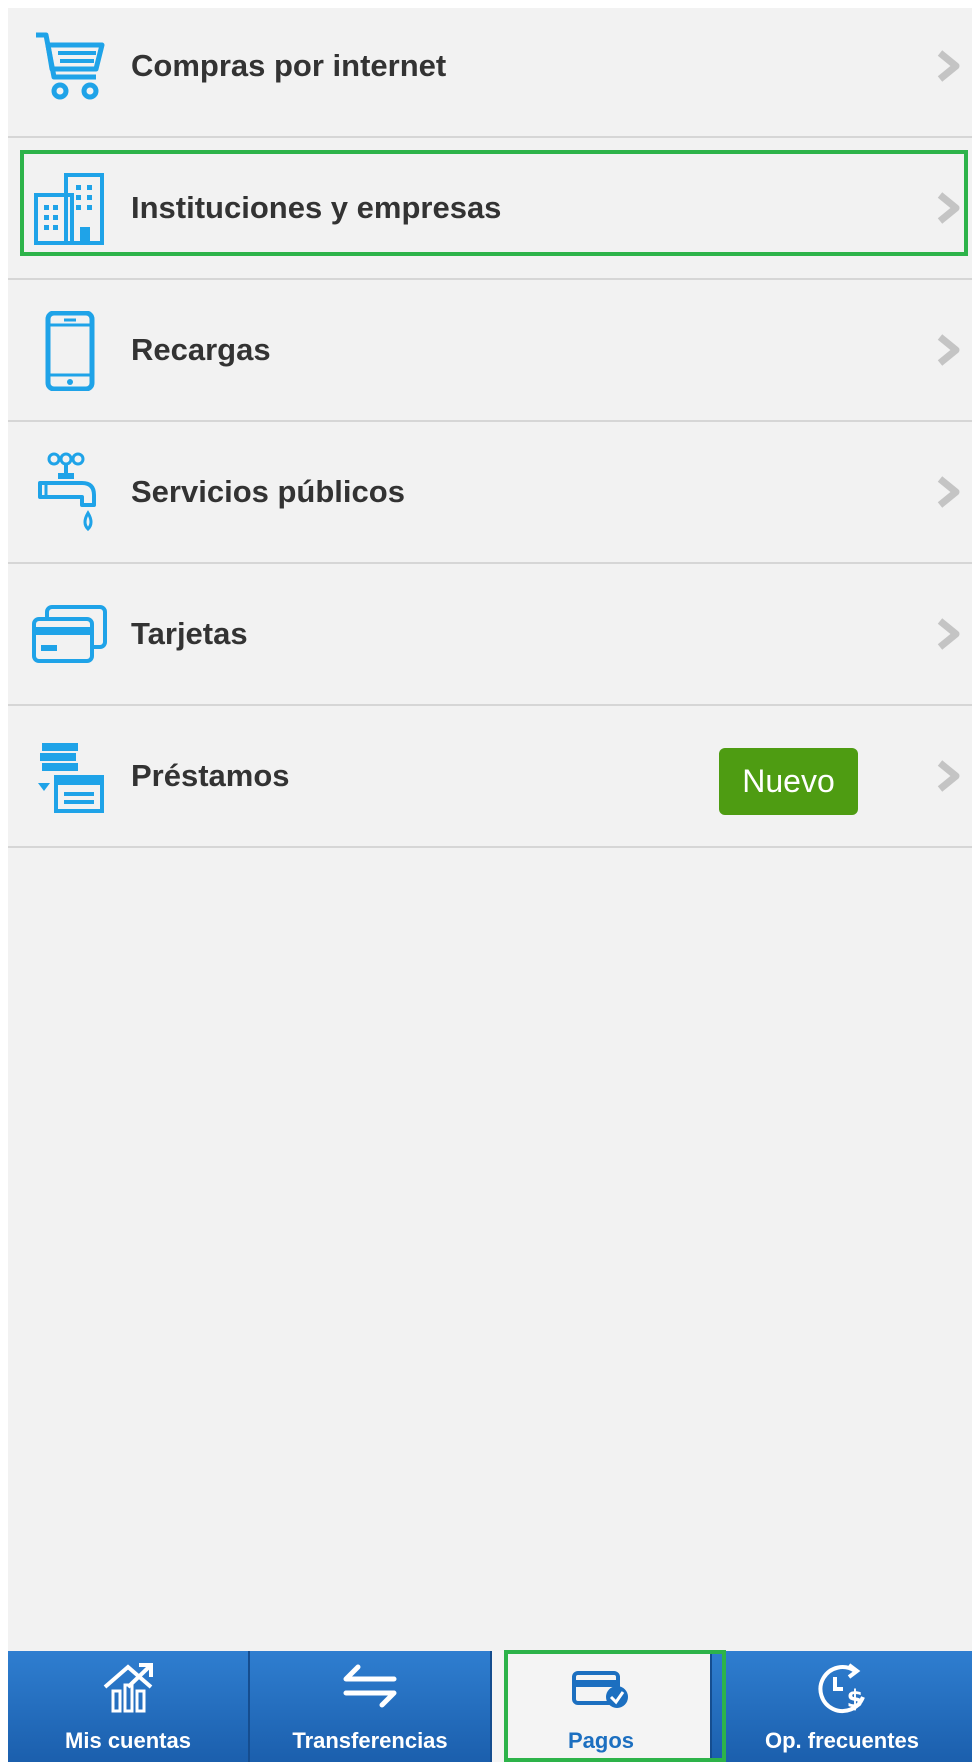 This screenshot has height=1762, width=972. I want to click on transfer-arrows-icon, so click(370, 1688).